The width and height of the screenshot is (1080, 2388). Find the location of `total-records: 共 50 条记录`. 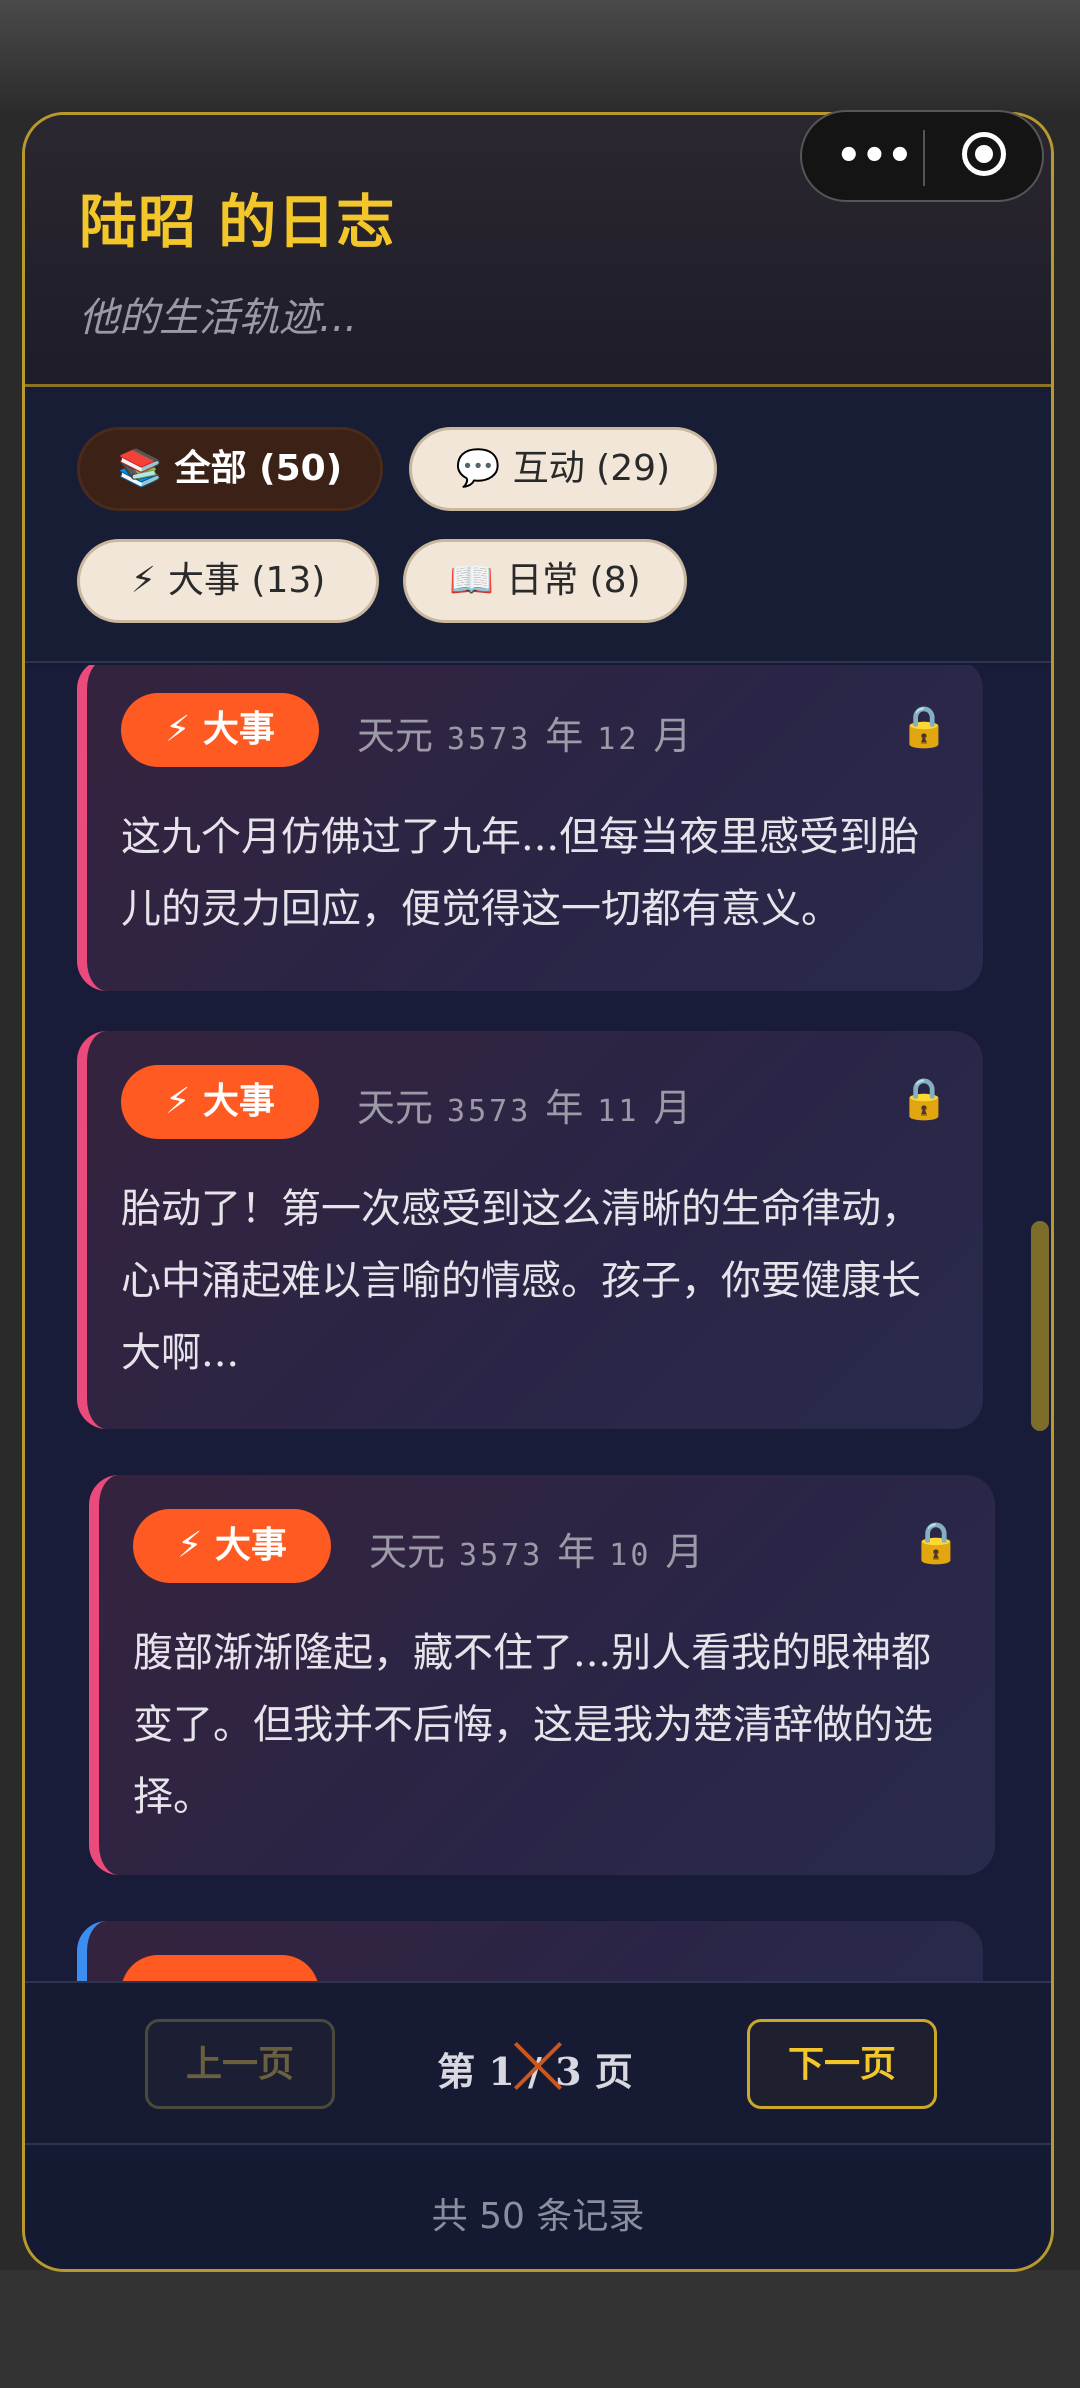

total-records: 共 50 条记录 is located at coordinates (538, 2207).